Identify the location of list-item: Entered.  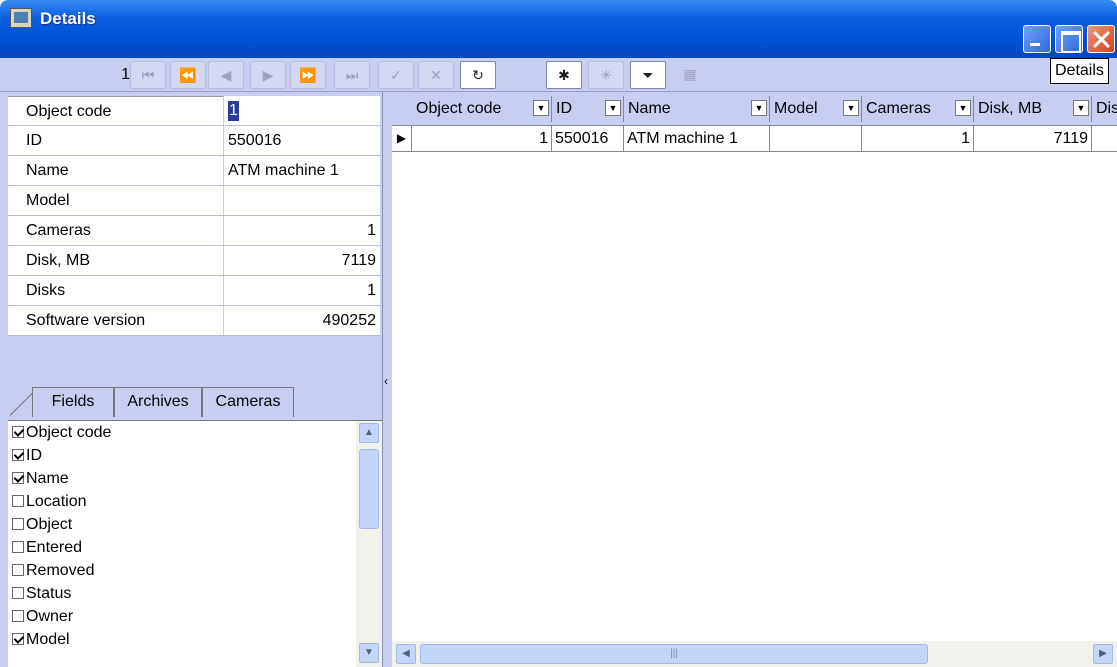
(195, 547).